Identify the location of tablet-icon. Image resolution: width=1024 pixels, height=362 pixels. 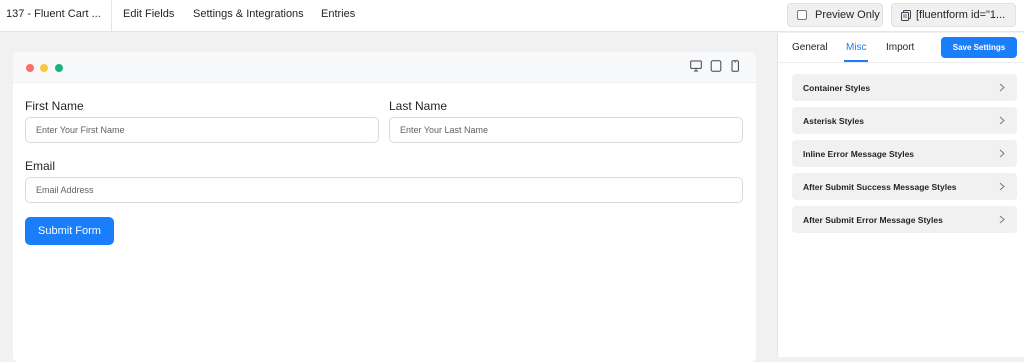
(716, 66).